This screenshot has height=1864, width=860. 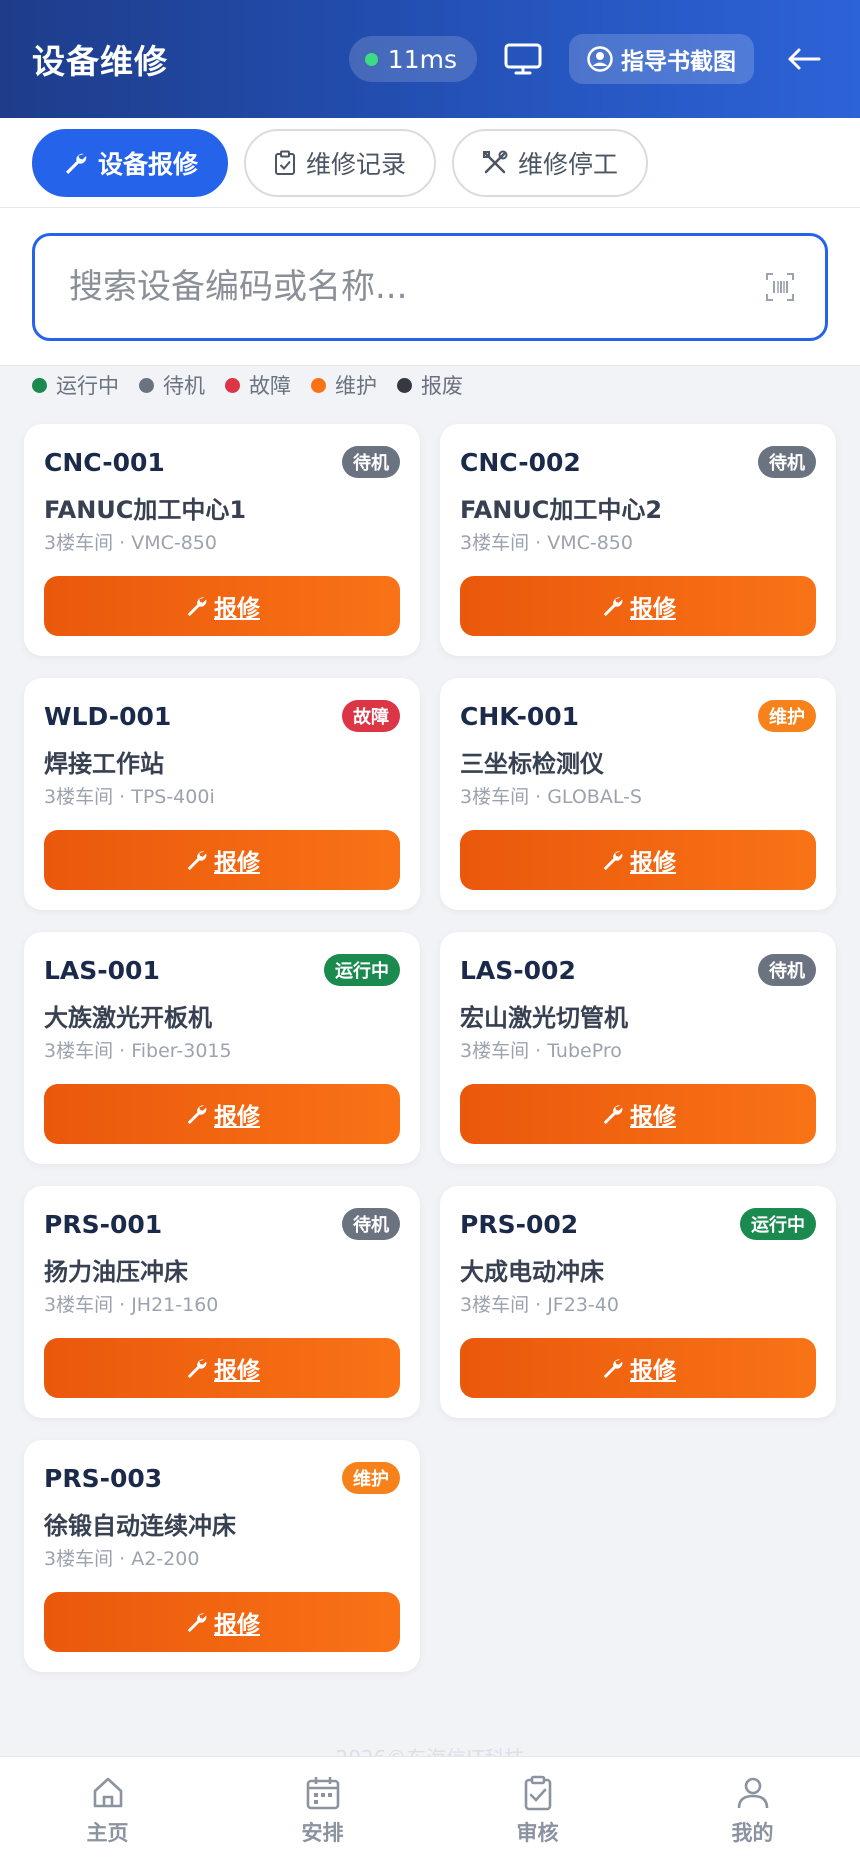 I want to click on guide-screenshot-button: 指导书截图, so click(x=661, y=59).